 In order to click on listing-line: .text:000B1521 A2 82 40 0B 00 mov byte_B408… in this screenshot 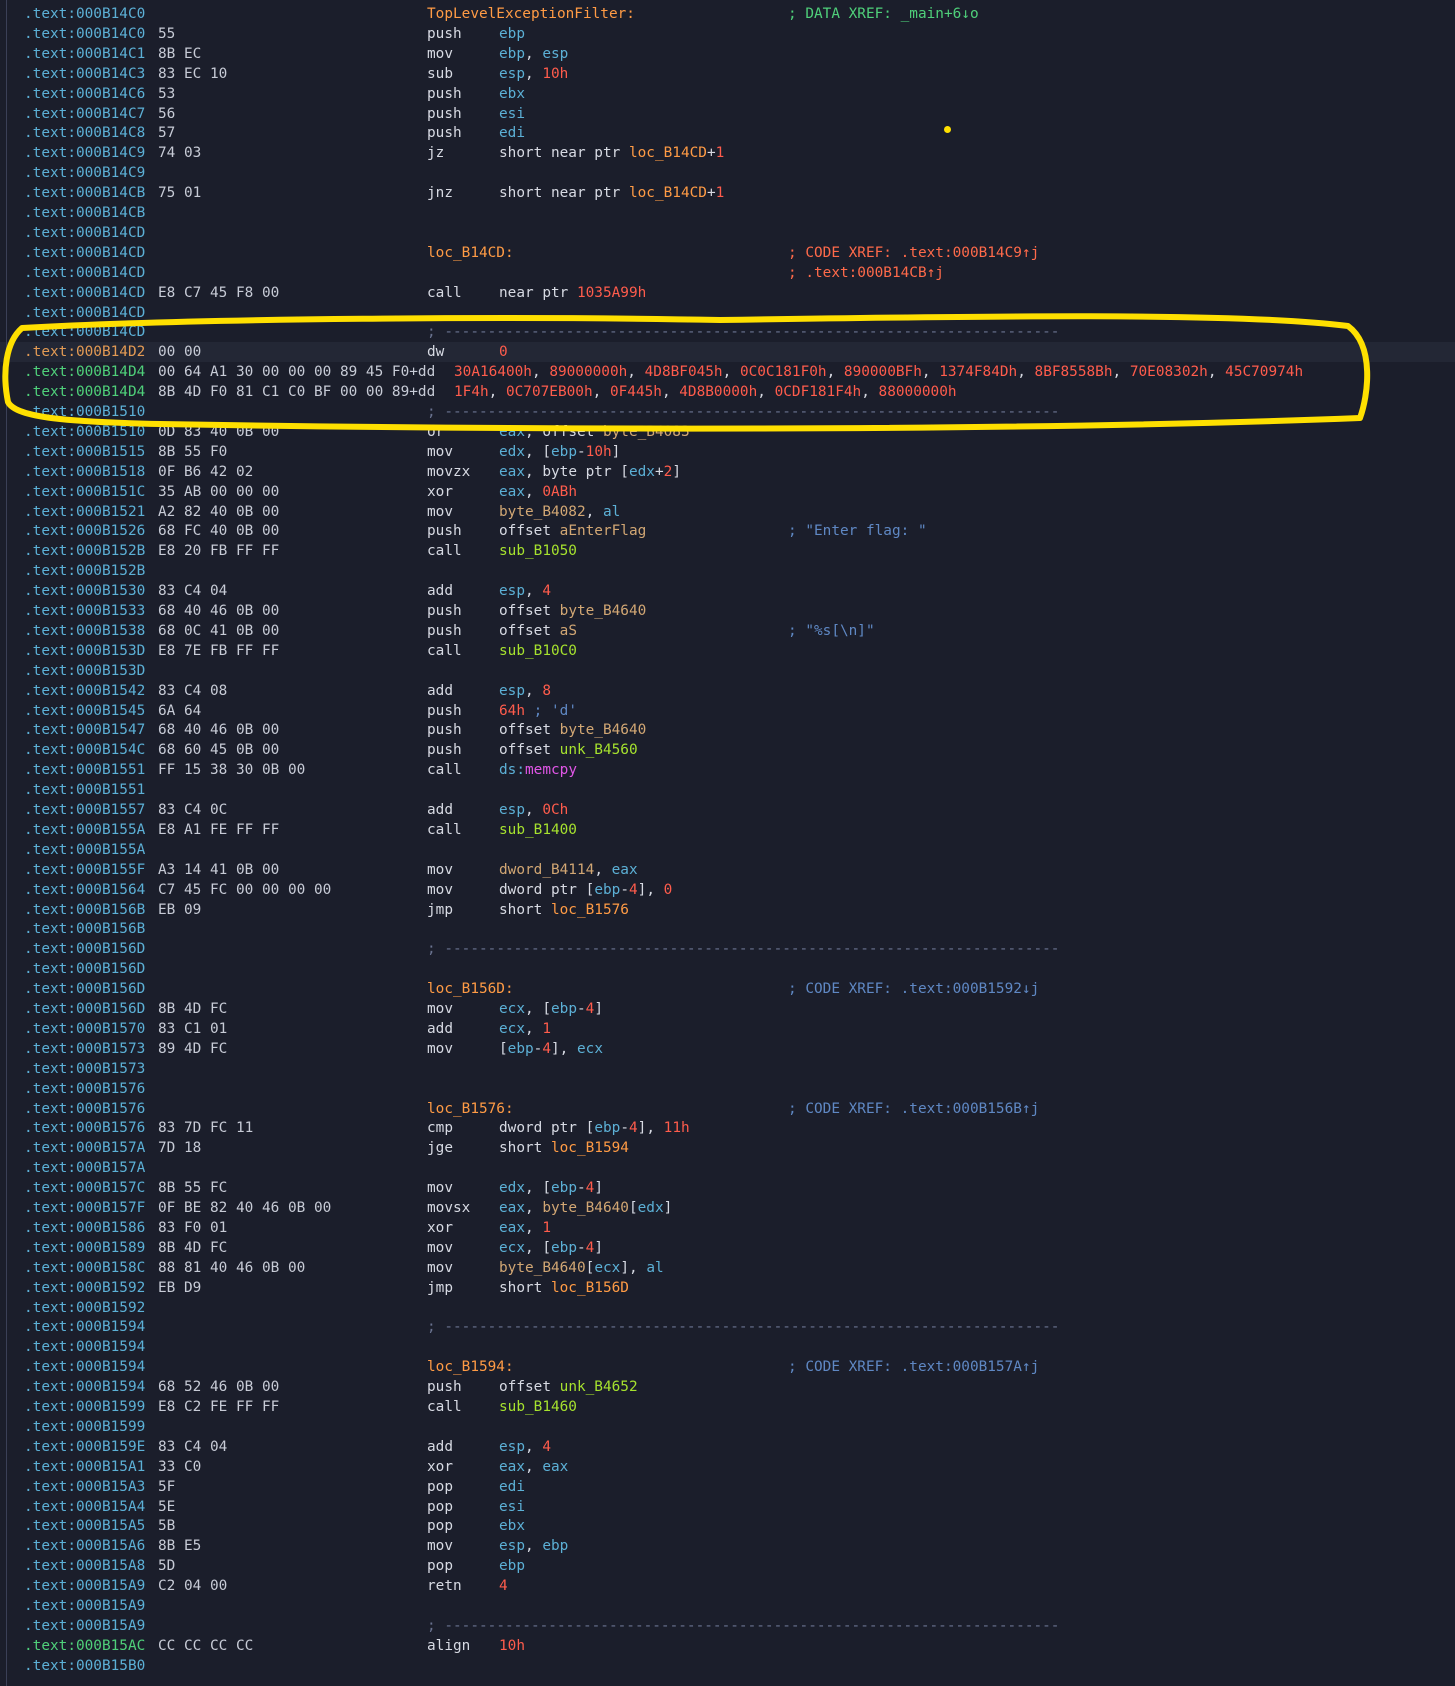, I will do `click(727, 512)`.